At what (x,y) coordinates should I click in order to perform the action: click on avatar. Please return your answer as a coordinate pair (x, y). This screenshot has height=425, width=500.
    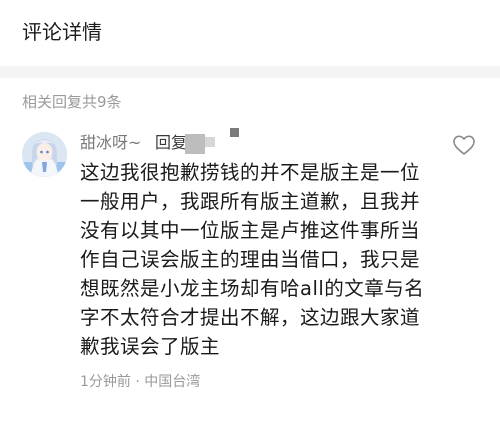
    Looking at the image, I should click on (44, 154).